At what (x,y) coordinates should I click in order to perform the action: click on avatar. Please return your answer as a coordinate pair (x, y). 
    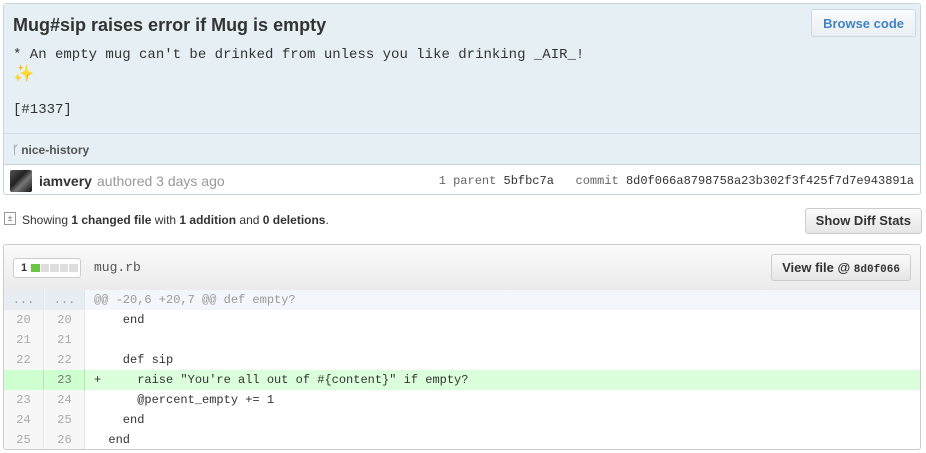
    Looking at the image, I should click on (21, 181).